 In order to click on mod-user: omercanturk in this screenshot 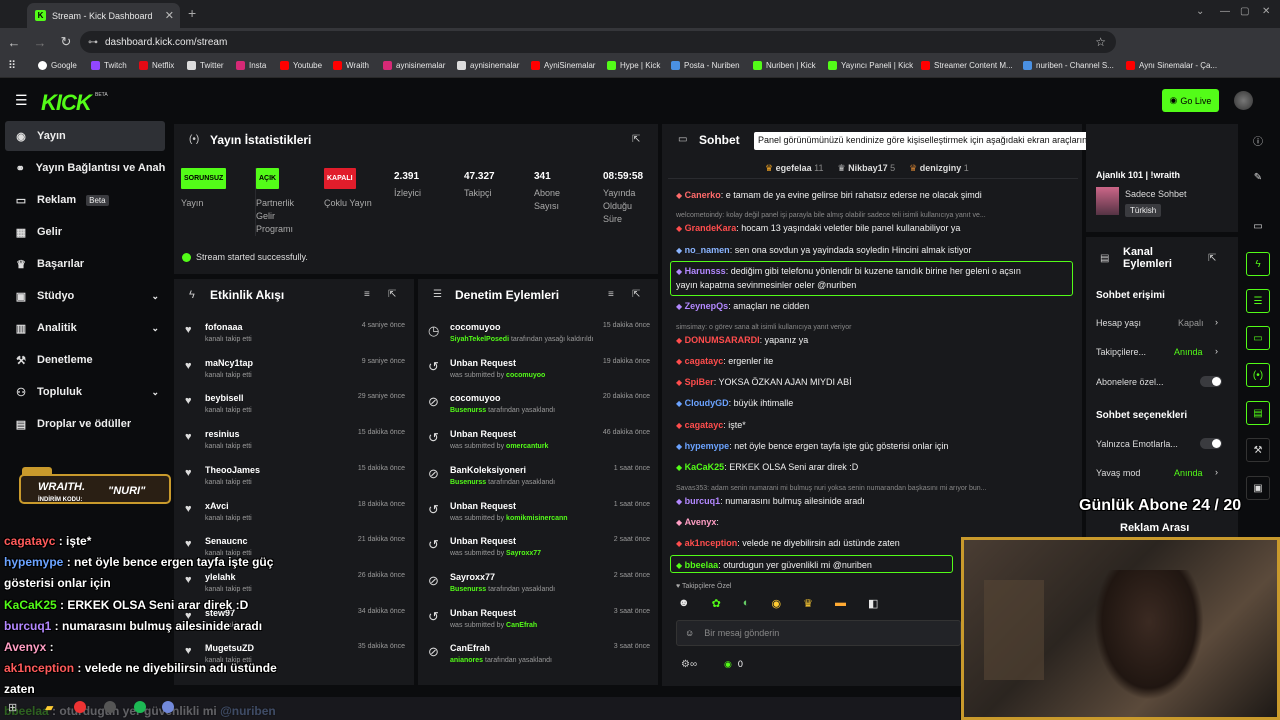, I will do `click(527, 446)`.